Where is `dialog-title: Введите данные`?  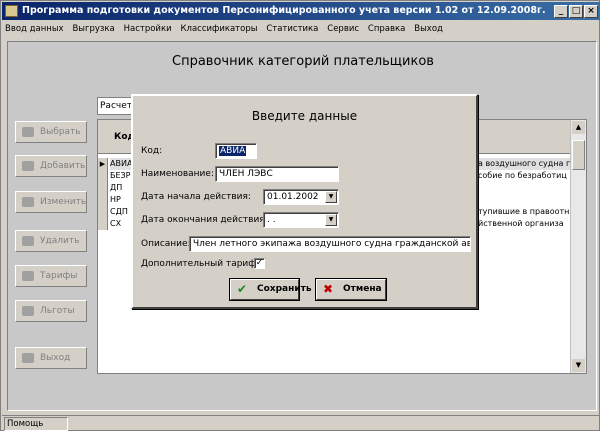
dialog-title: Введите данные is located at coordinates (304, 116).